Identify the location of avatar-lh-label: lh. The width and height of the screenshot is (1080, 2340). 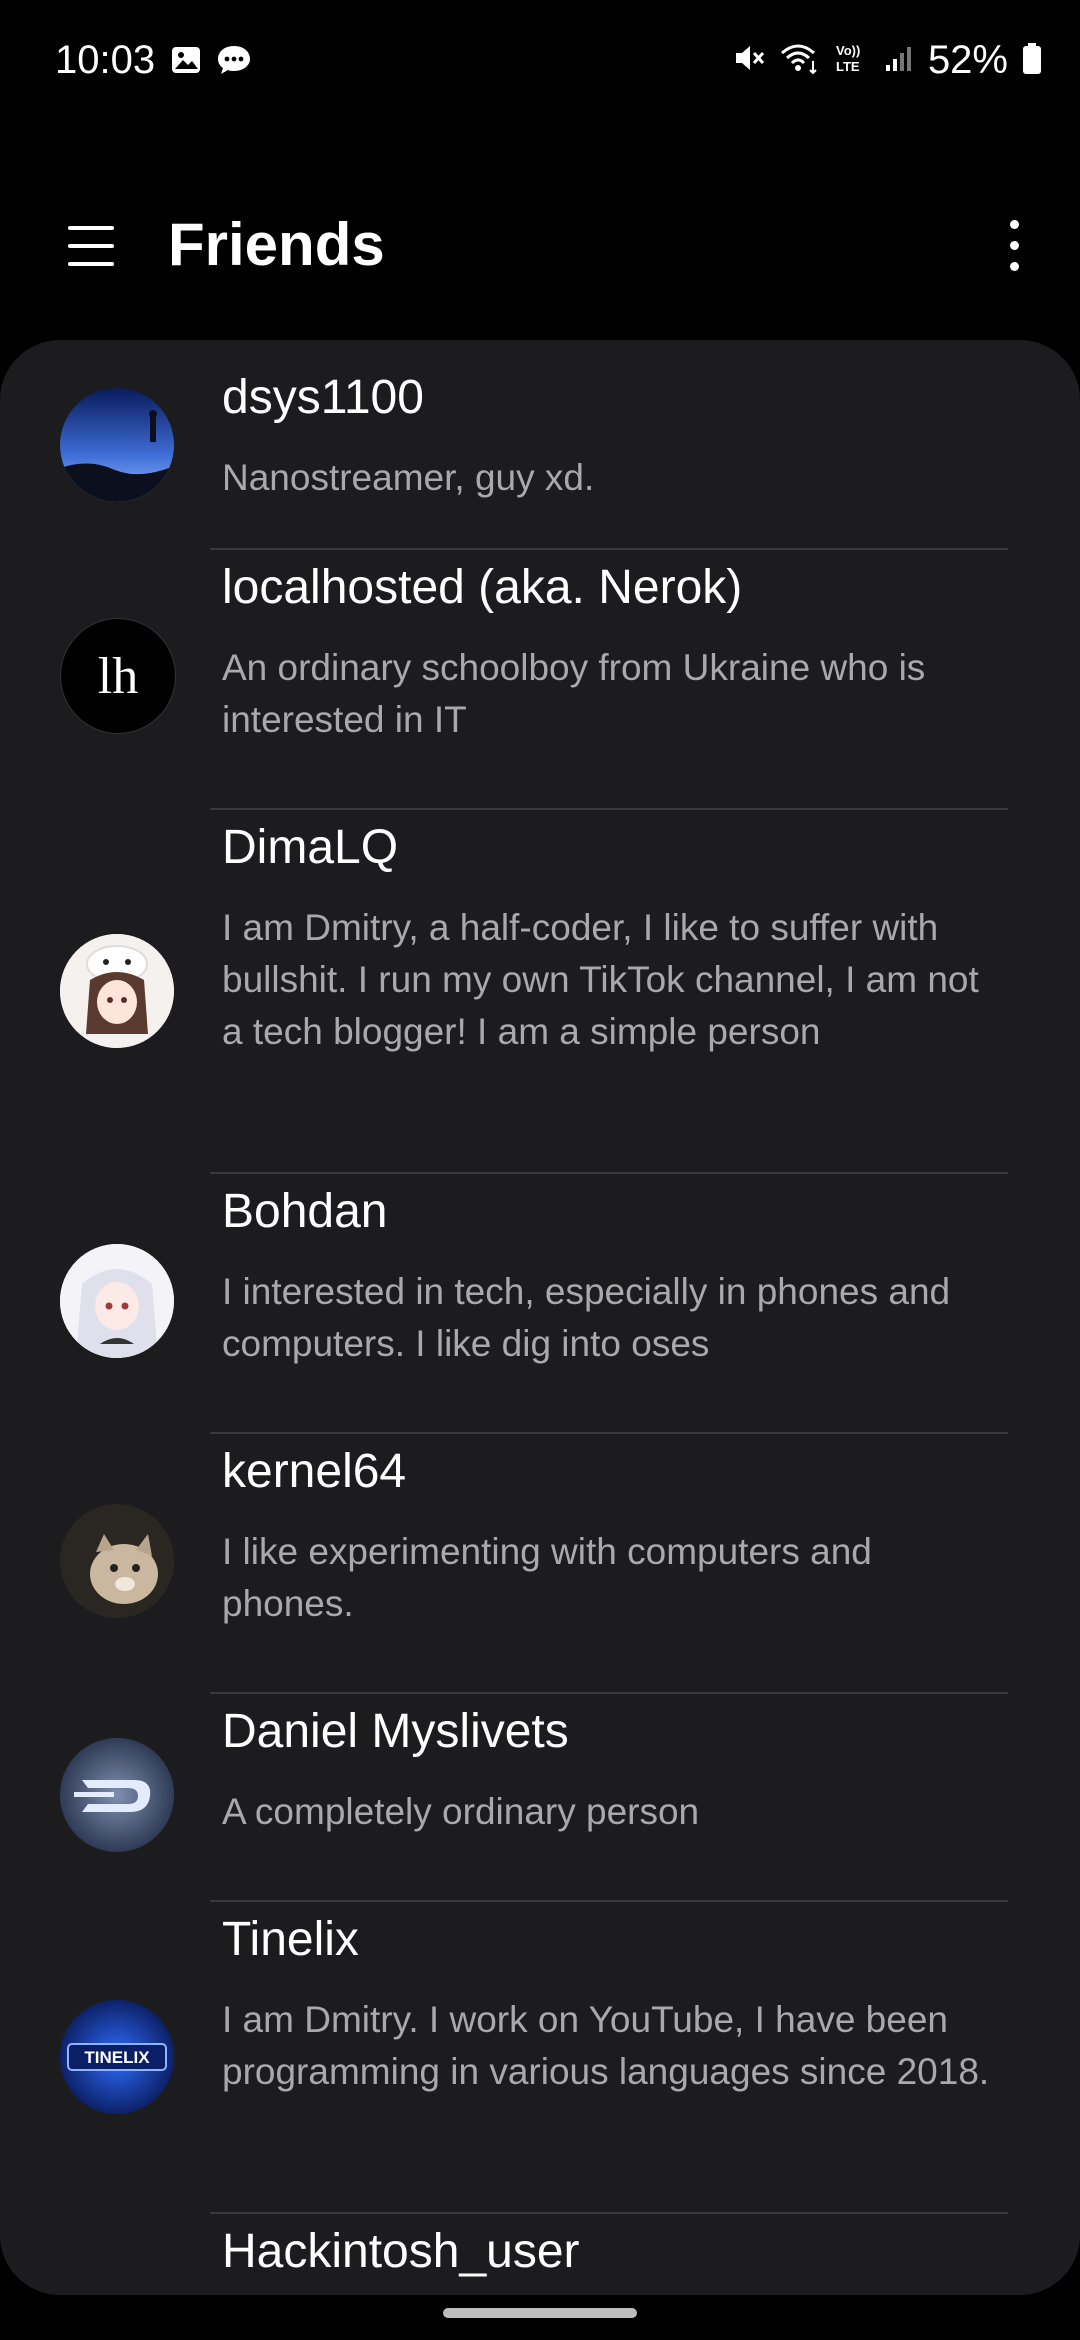
(118, 676).